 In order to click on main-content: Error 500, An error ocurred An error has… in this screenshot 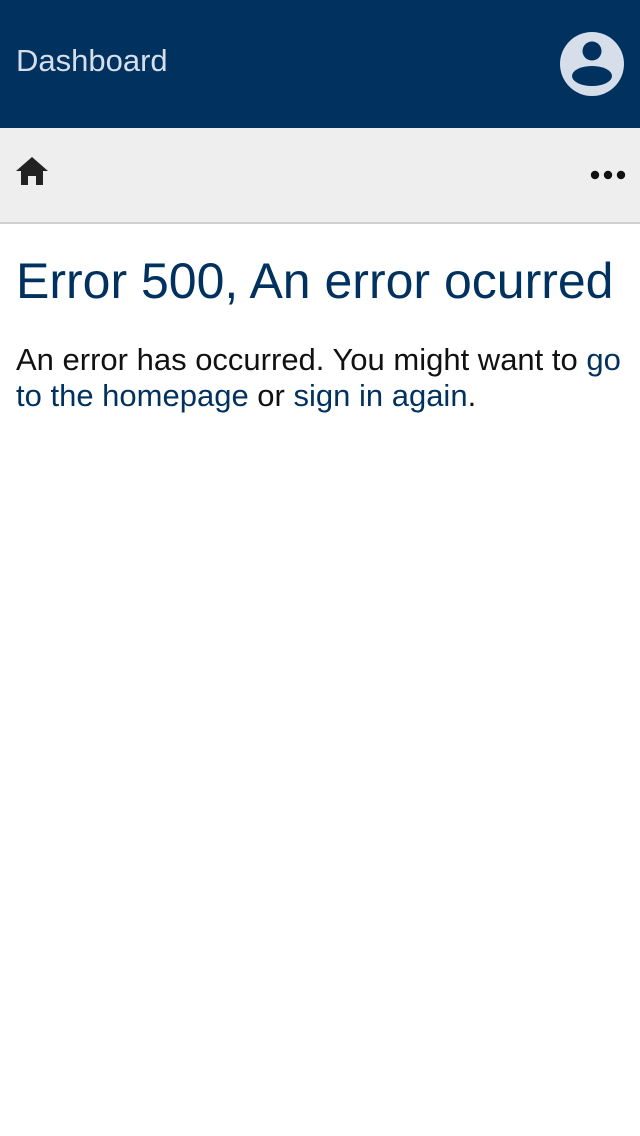, I will do `click(320, 333)`.